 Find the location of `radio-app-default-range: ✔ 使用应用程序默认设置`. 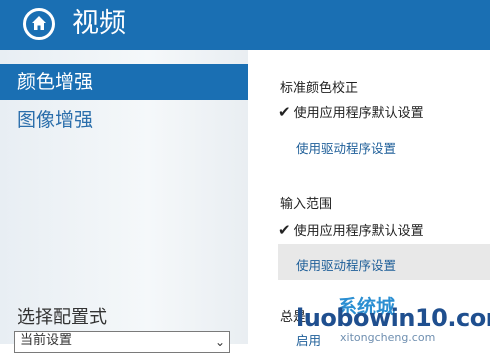

radio-app-default-range: ✔ 使用应用程序默认设置 is located at coordinates (351, 229).